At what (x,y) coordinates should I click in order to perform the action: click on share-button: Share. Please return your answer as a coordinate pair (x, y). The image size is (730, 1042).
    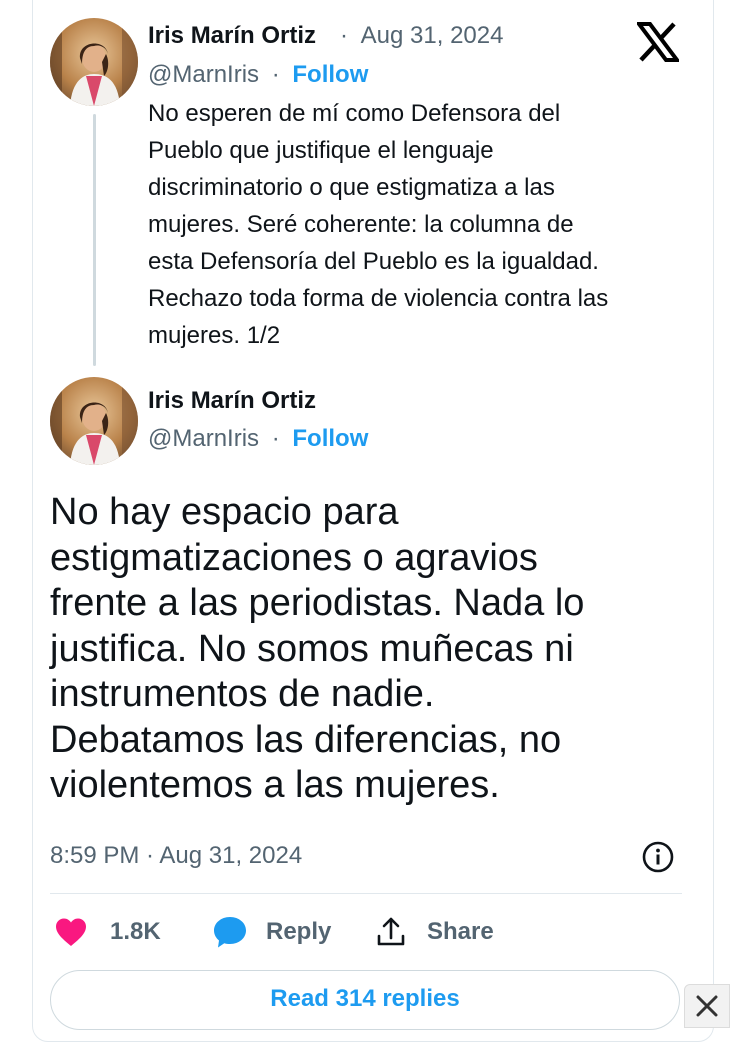
    Looking at the image, I should click on (434, 932).